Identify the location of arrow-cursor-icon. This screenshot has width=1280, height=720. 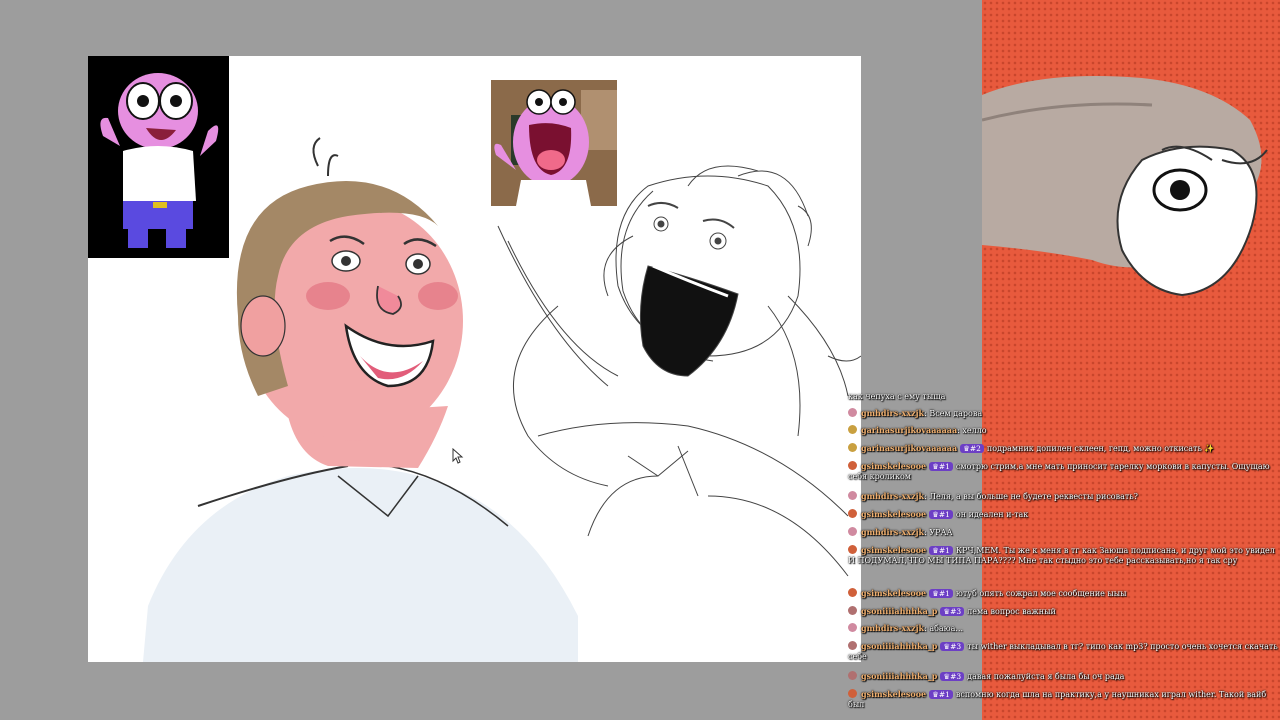
(458, 456).